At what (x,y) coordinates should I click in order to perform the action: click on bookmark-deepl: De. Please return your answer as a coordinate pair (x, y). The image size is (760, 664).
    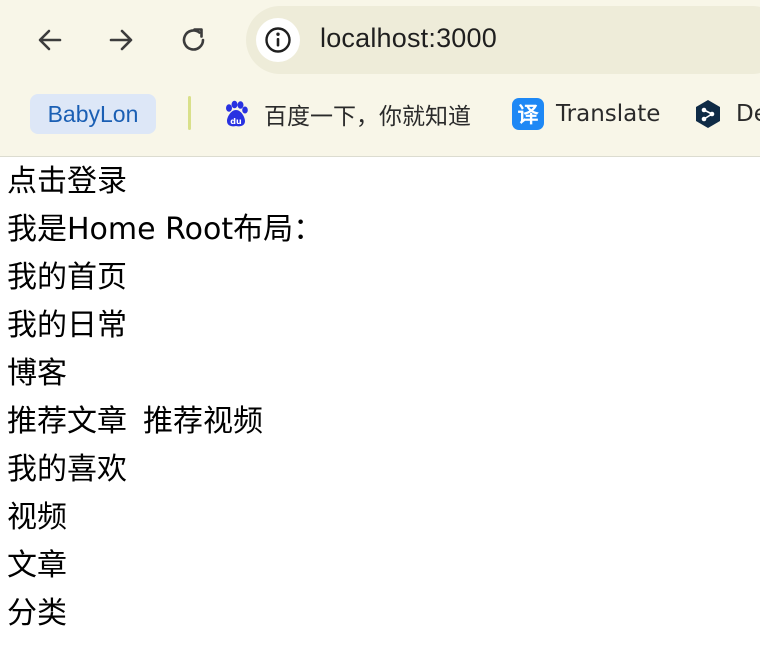
    Looking at the image, I should click on (726, 114).